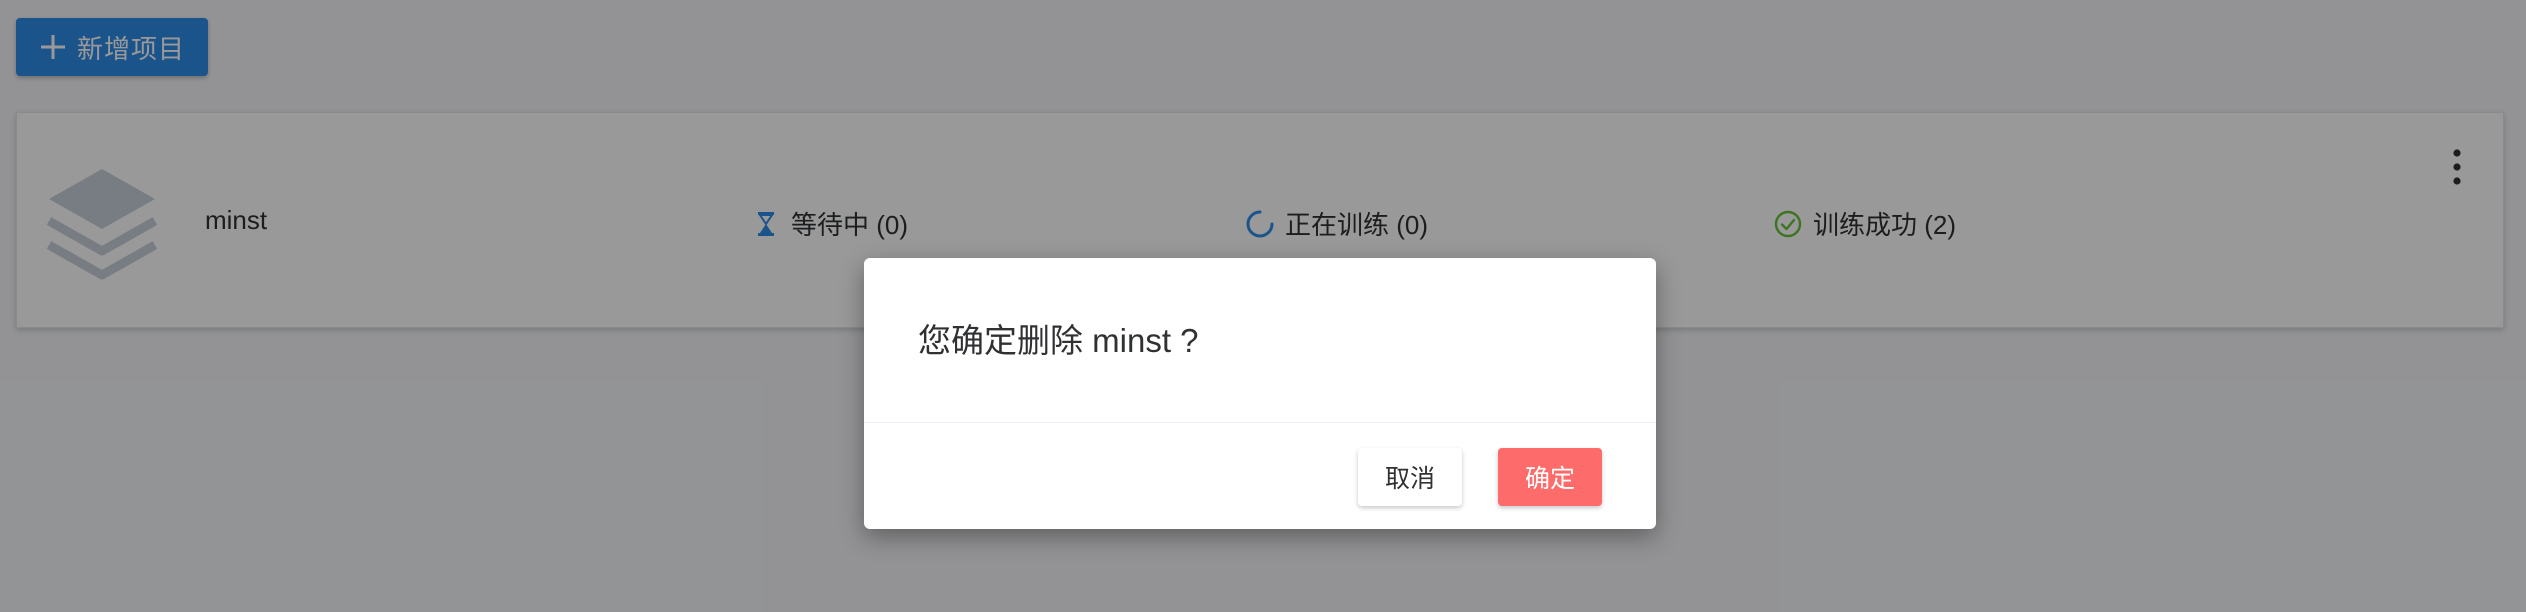  Describe the element at coordinates (1550, 477) in the screenshot. I see `confirm-button: 确定` at that location.